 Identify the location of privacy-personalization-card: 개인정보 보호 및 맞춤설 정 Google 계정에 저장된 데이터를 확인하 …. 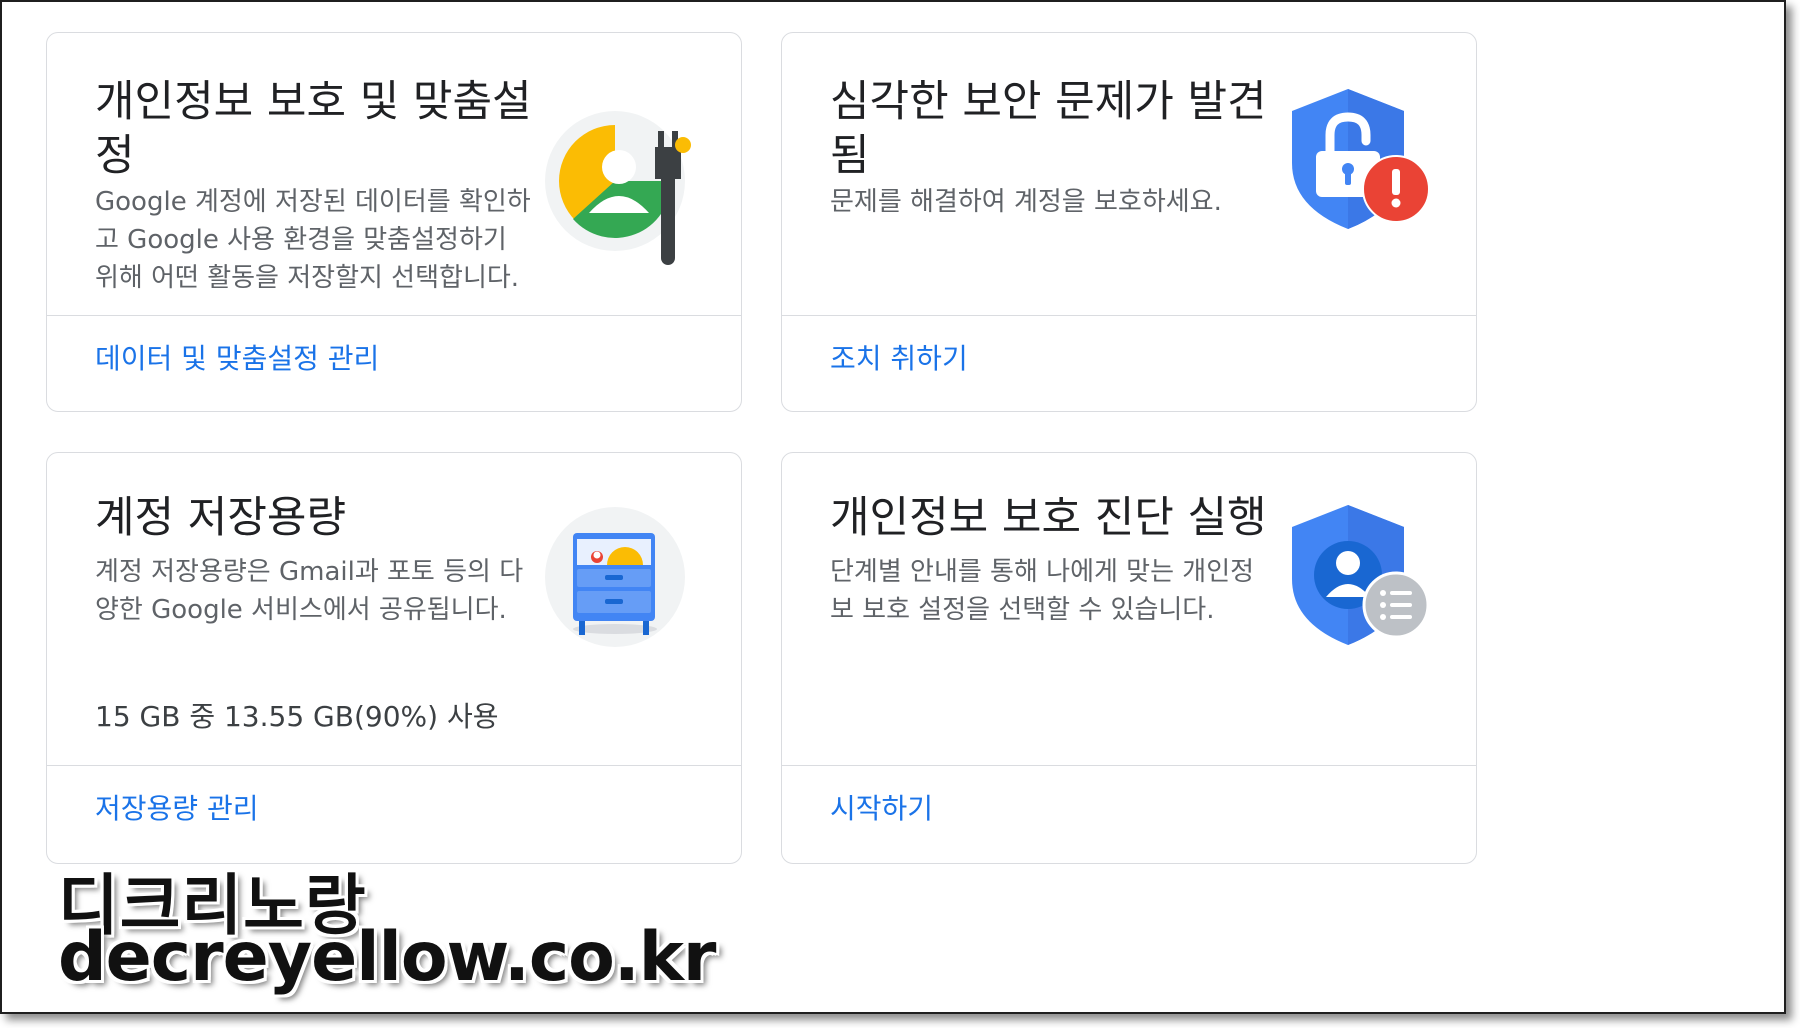
(394, 222).